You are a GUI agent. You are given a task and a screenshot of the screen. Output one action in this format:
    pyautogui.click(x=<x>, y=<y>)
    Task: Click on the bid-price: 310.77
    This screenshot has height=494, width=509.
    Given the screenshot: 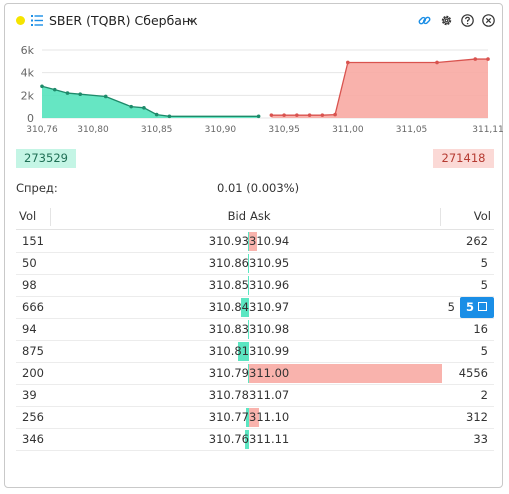 What is the action you would take?
    pyautogui.click(x=229, y=417)
    